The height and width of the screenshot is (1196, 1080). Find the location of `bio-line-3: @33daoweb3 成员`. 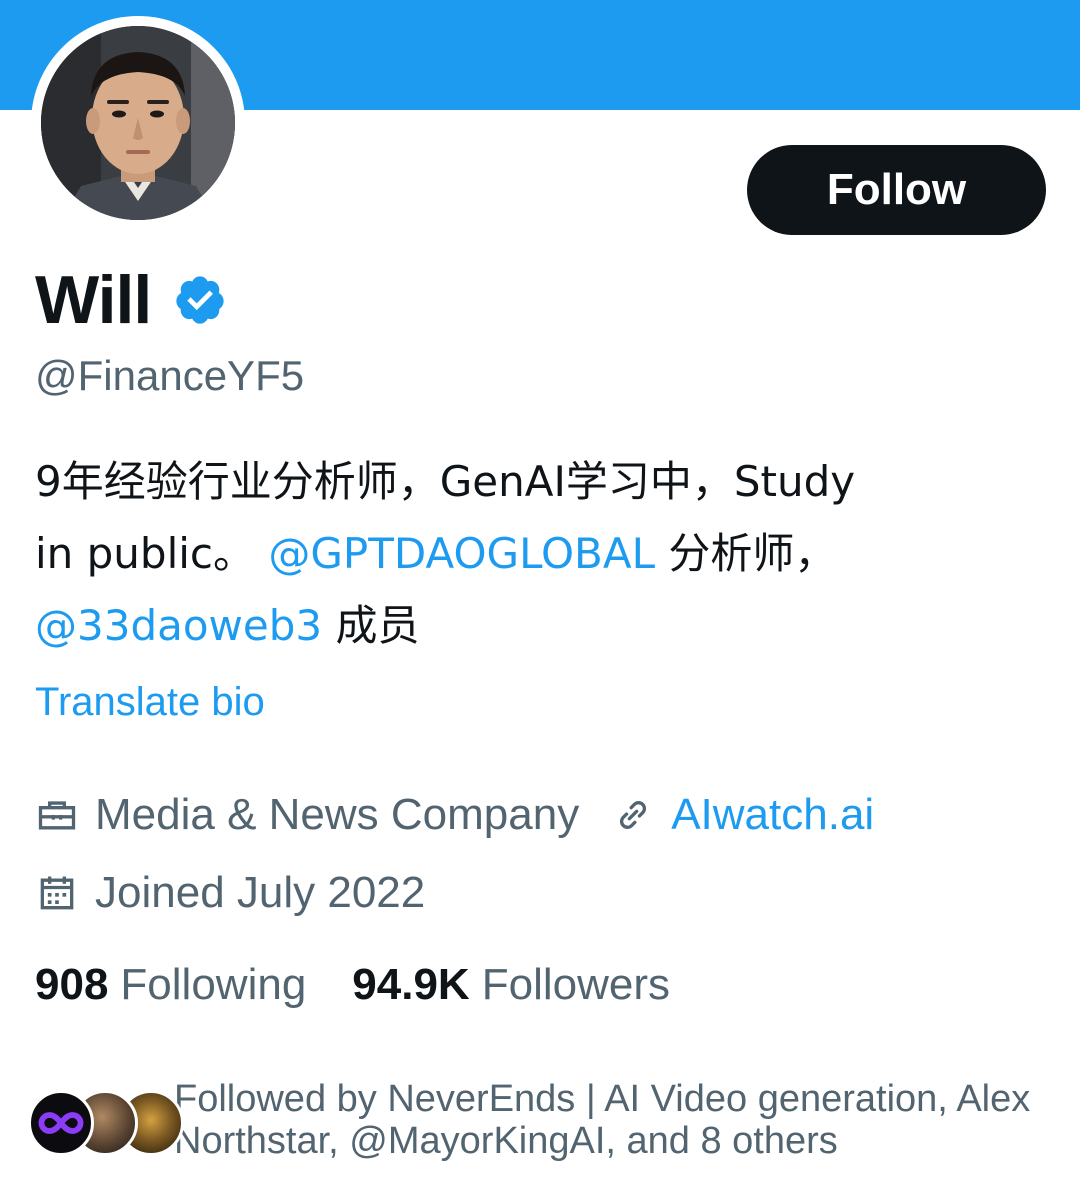

bio-line-3: @33daoweb3 成员 is located at coordinates (485, 626).